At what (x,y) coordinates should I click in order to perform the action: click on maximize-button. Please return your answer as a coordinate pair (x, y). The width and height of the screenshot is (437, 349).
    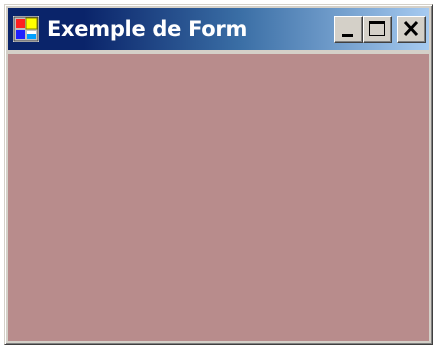
    Looking at the image, I should click on (377, 29).